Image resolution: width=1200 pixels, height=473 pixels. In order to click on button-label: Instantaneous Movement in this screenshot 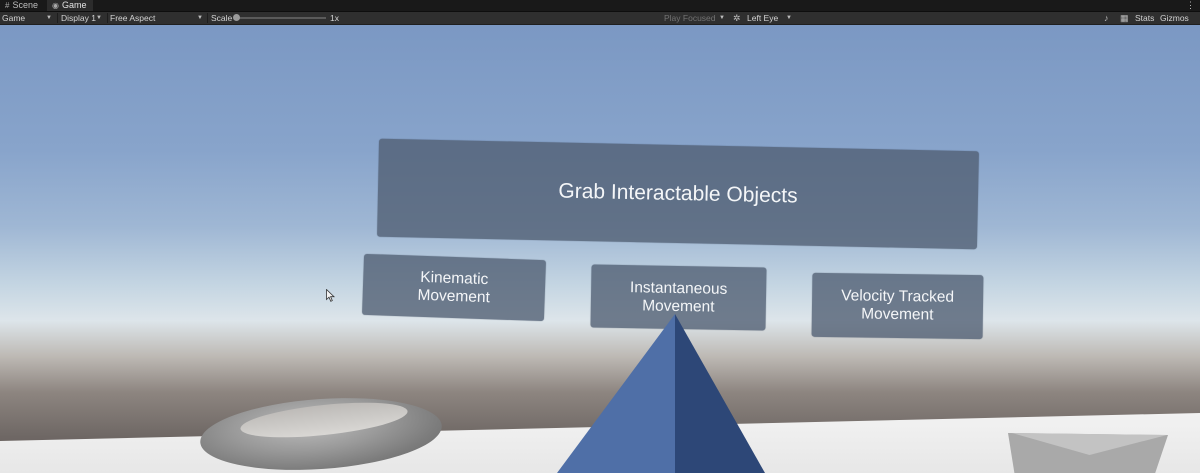, I will do `click(678, 297)`.